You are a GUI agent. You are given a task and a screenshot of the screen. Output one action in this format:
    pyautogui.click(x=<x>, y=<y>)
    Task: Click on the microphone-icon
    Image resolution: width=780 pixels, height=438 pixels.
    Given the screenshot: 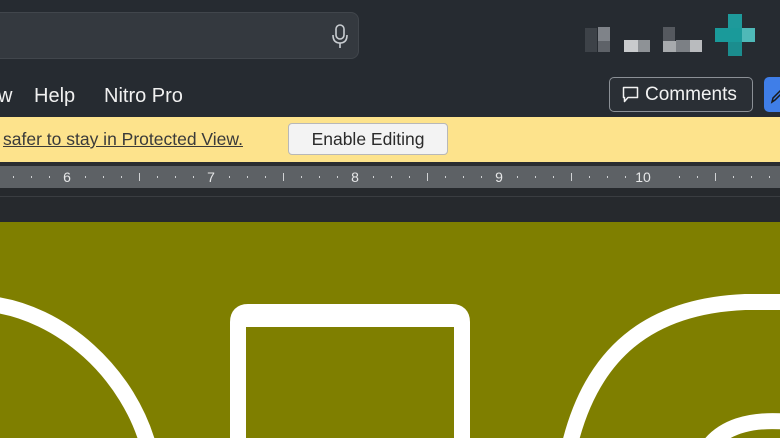 What is the action you would take?
    pyautogui.click(x=340, y=37)
    